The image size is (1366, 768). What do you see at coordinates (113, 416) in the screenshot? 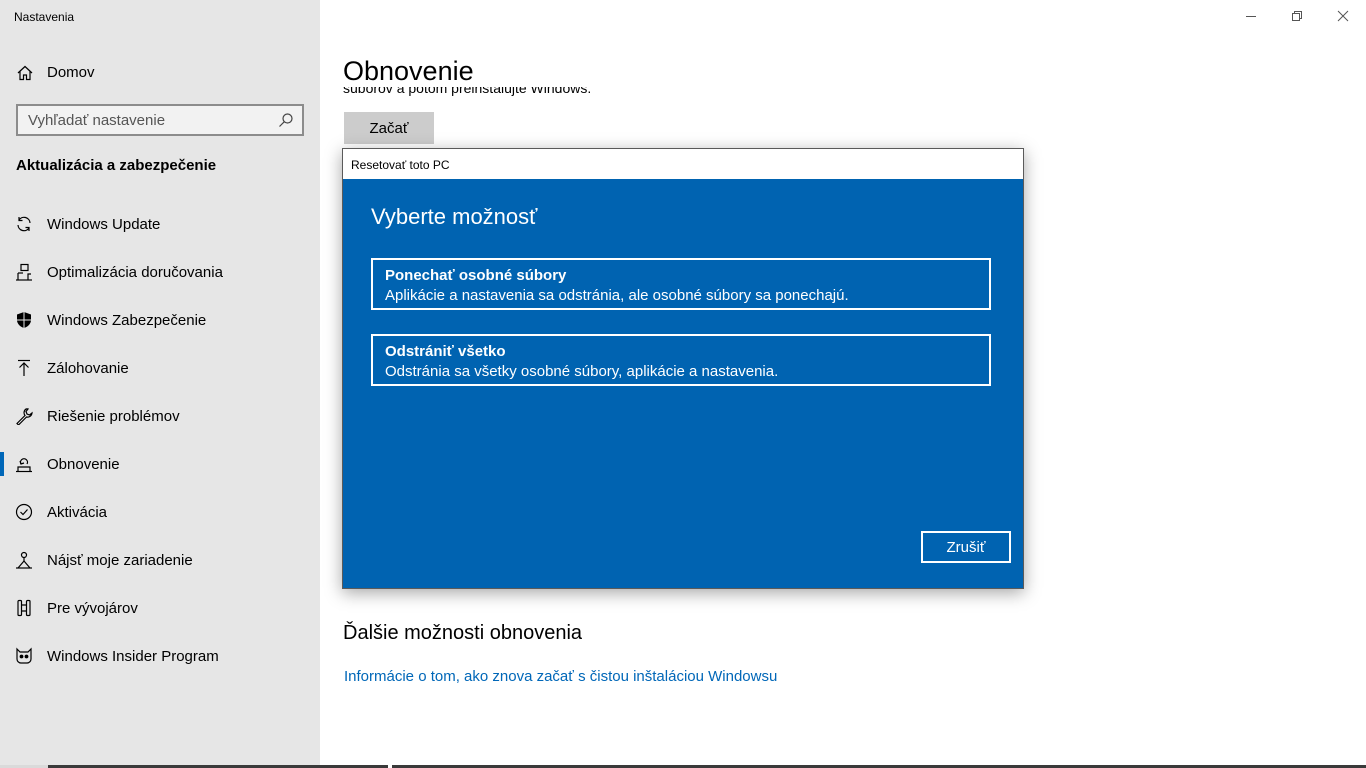
I see `sidebar-item-label: Riešenie problémov` at bounding box center [113, 416].